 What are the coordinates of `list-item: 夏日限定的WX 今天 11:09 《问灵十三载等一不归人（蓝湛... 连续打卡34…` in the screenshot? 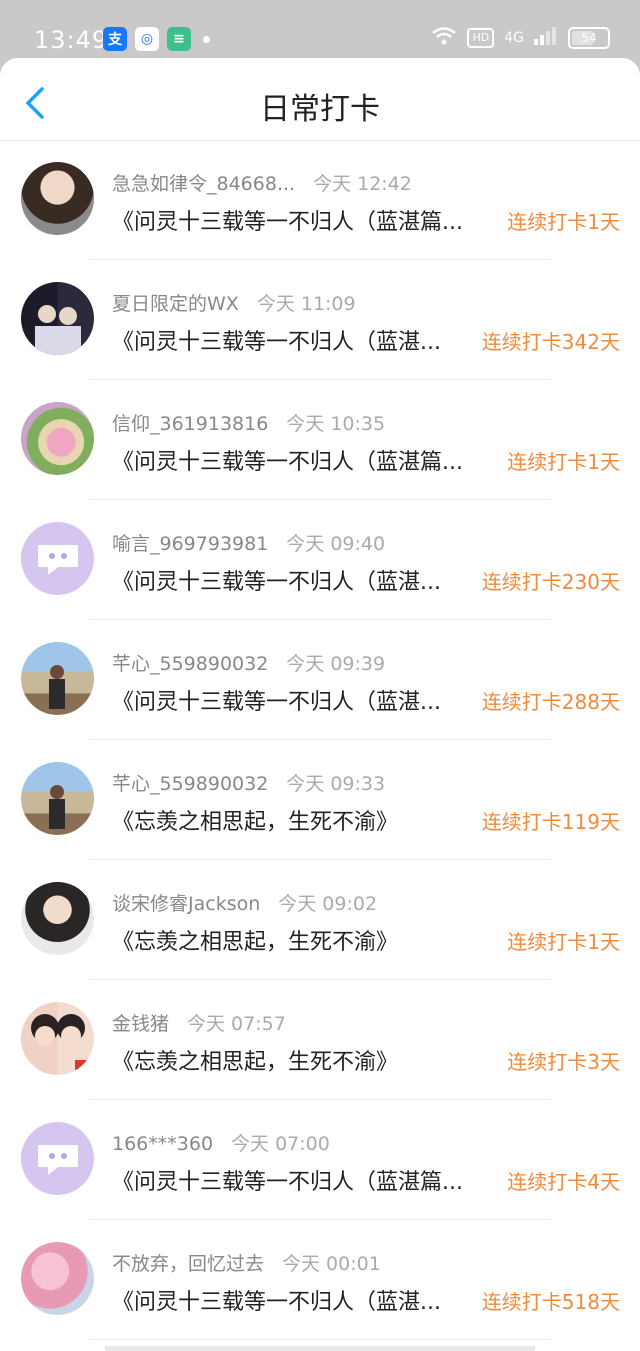 It's located at (320, 320).